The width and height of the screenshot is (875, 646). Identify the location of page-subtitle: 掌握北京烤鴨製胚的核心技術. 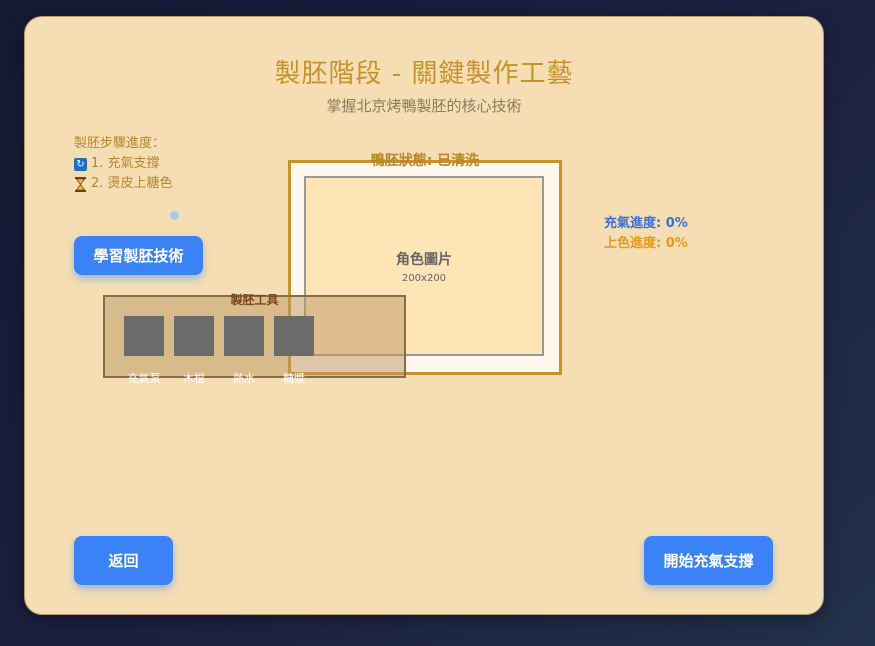
(424, 106).